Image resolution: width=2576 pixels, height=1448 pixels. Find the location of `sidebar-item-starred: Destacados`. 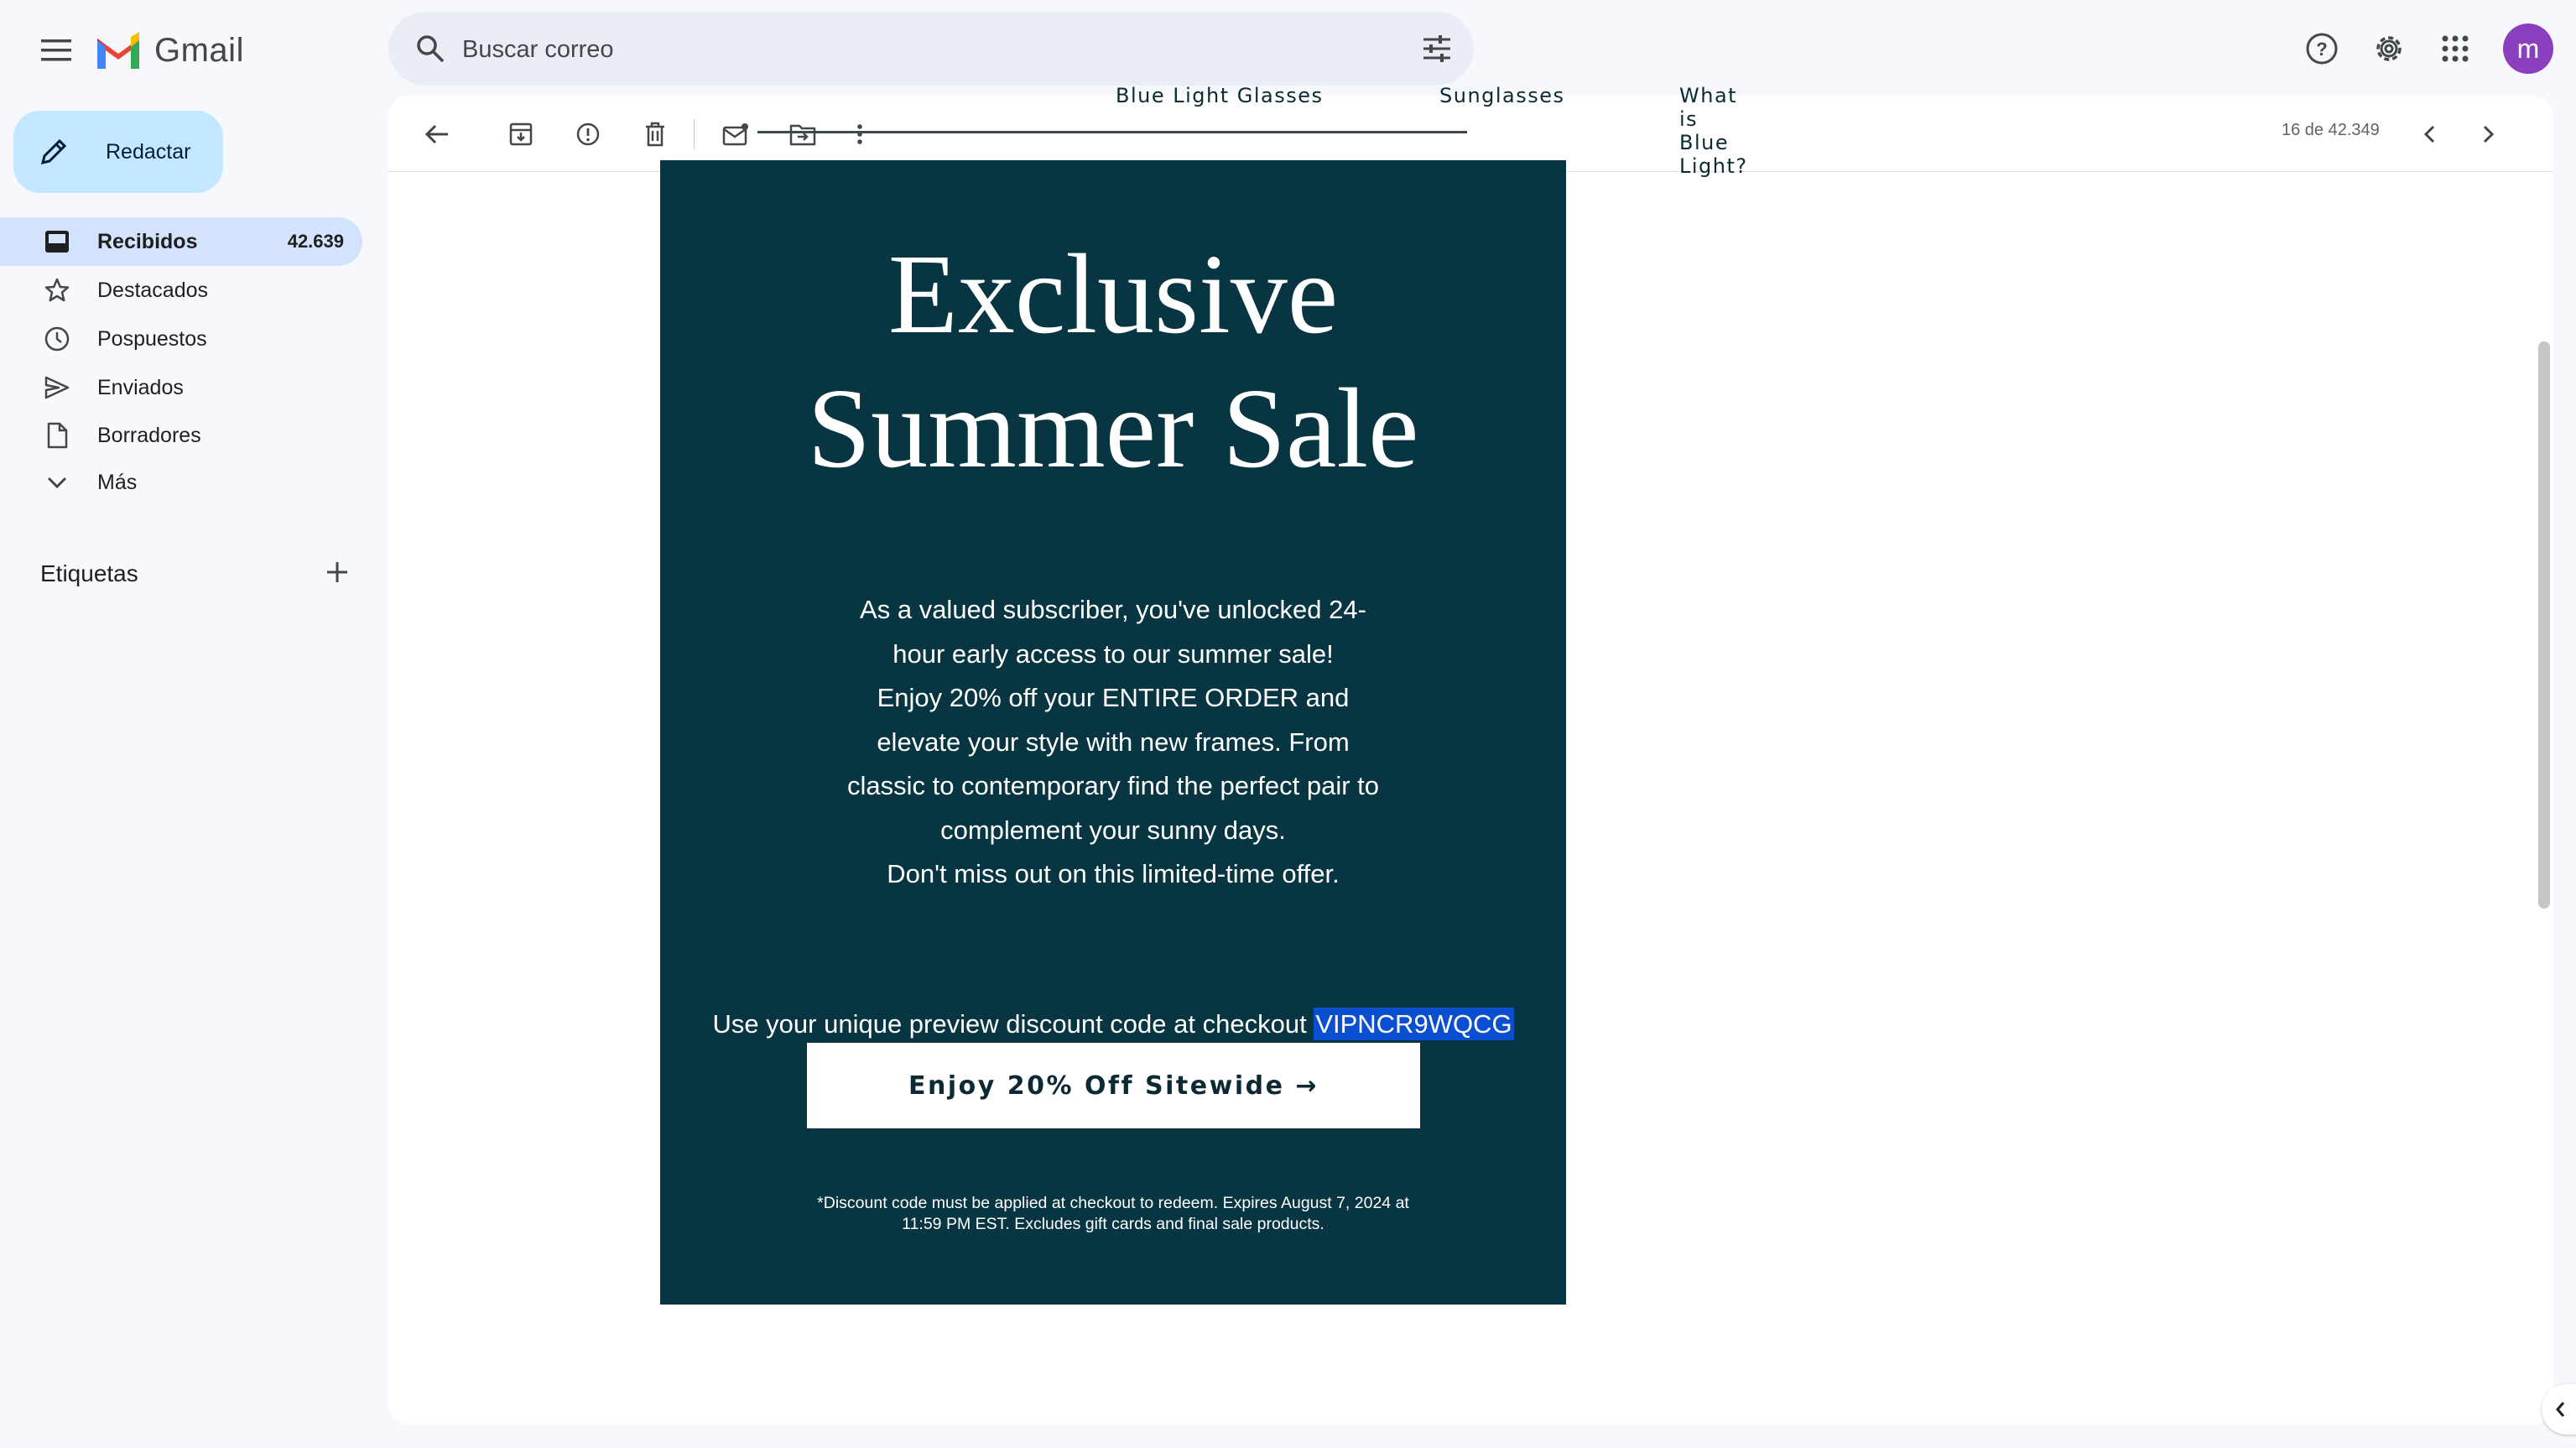

sidebar-item-starred: Destacados is located at coordinates (181, 290).